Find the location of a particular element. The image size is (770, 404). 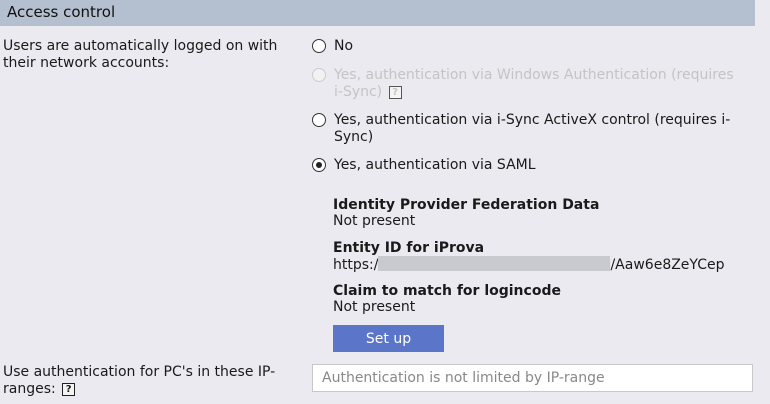

radio-option-saml: Yes, authentication via SAML is located at coordinates (527, 165).